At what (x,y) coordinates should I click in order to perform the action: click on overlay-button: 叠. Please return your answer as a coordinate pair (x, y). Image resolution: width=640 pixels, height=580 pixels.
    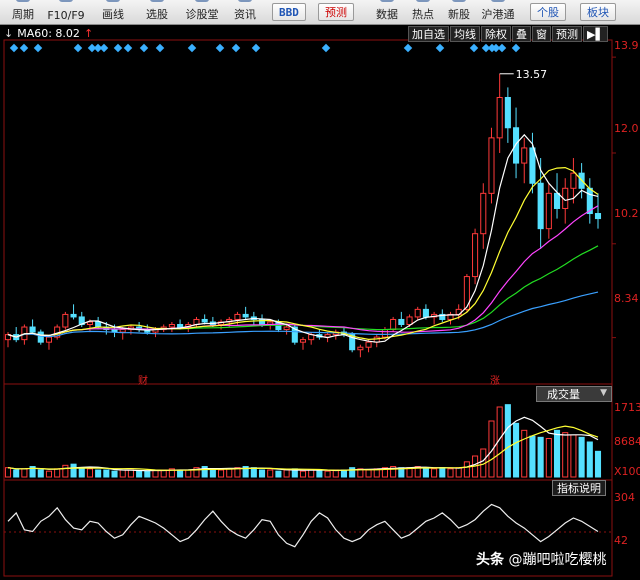
    Looking at the image, I should click on (521, 34).